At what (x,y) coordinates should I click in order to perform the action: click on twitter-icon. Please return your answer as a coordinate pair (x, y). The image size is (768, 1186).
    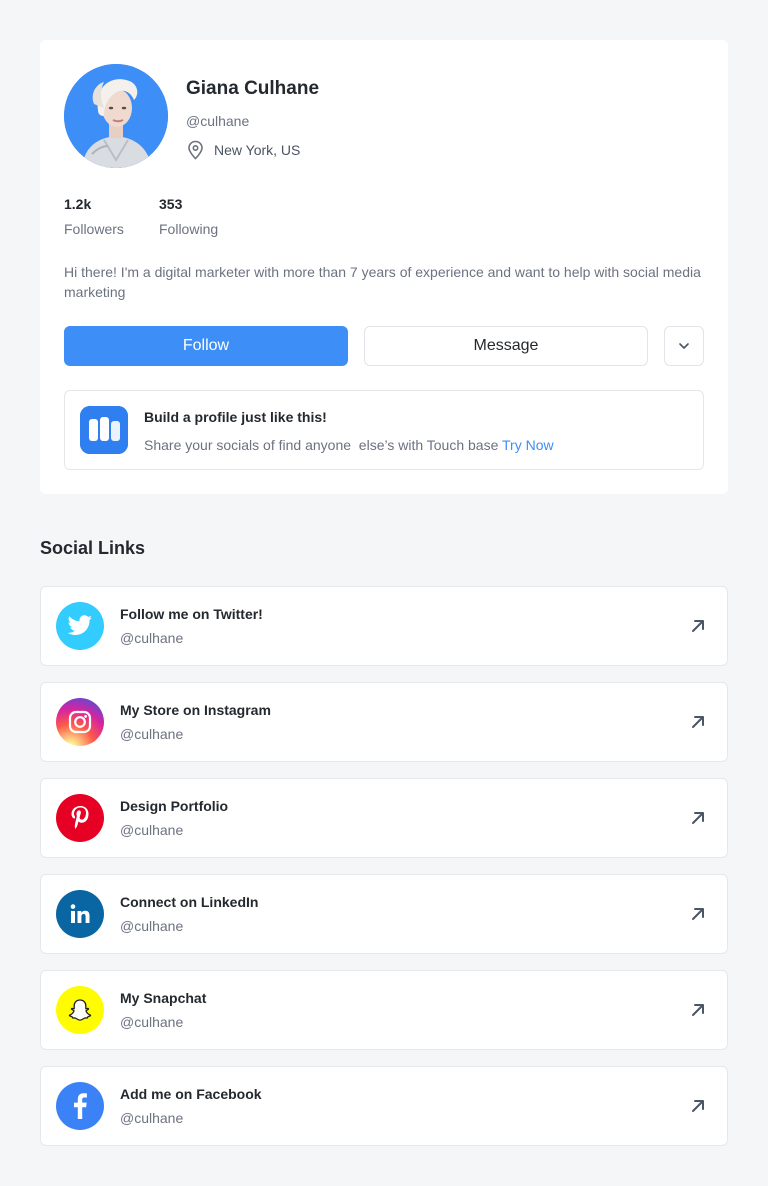
    Looking at the image, I should click on (80, 626).